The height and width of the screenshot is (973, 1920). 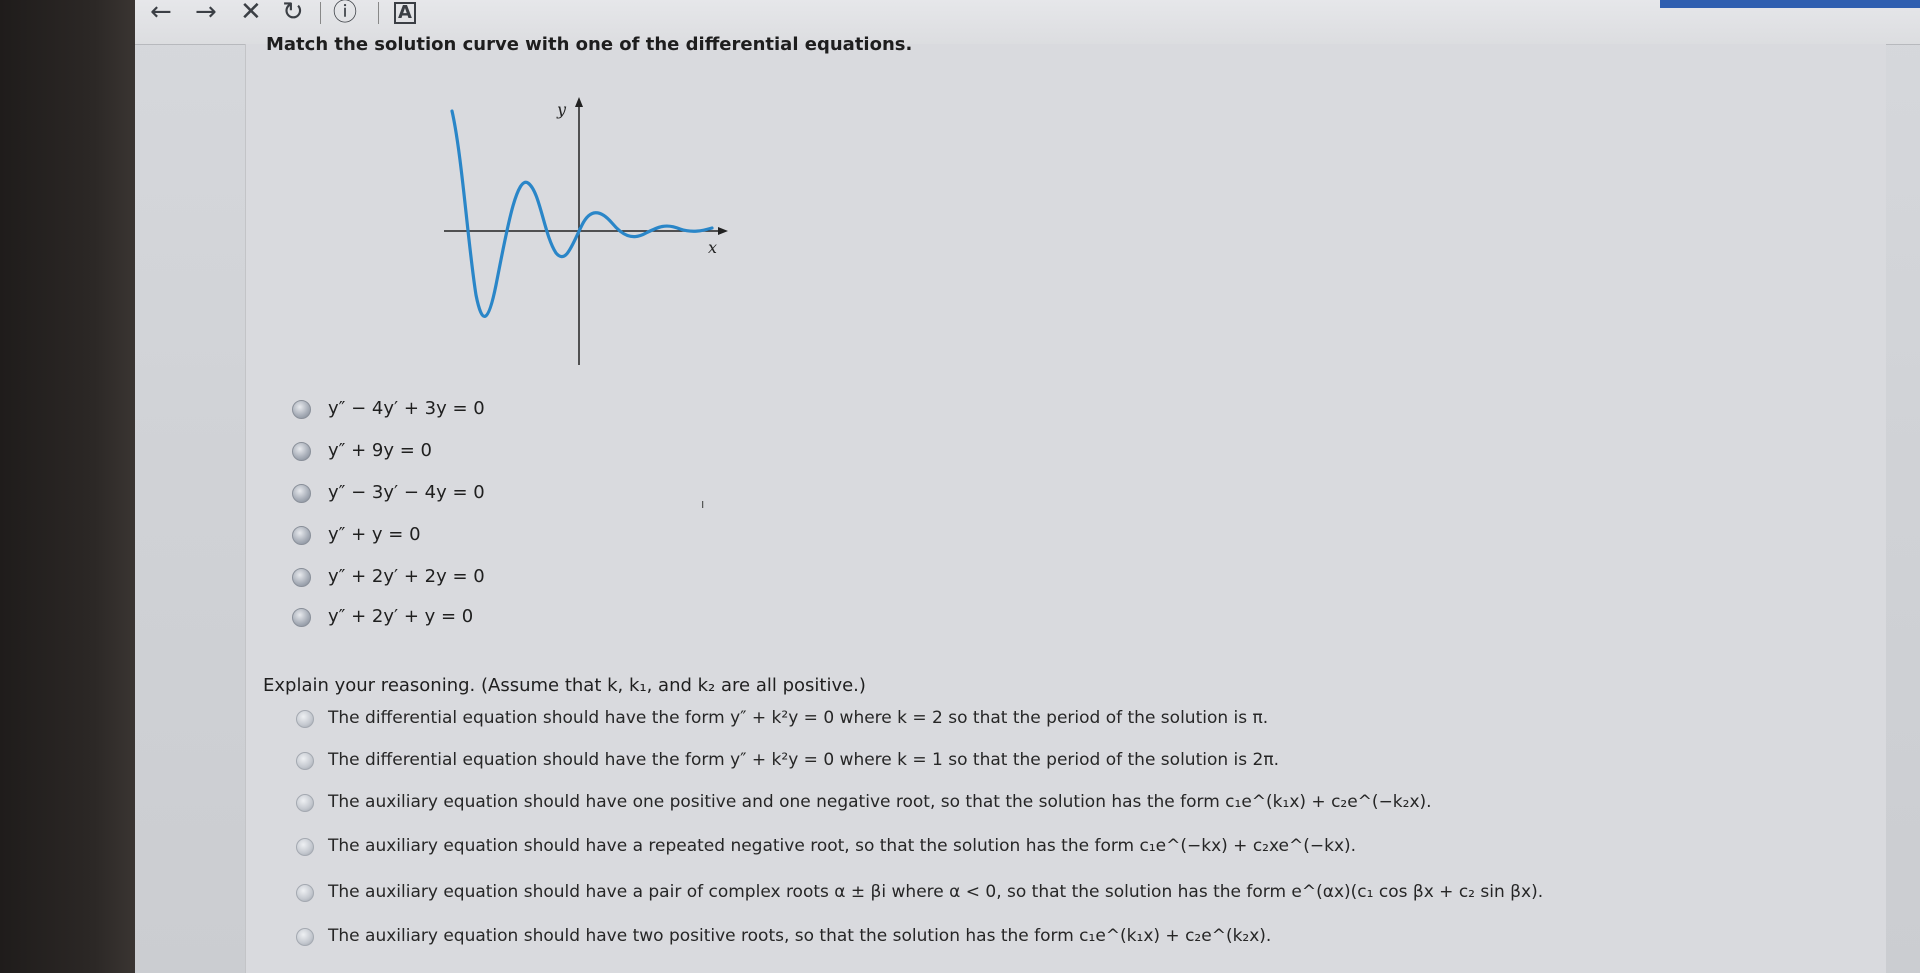 What do you see at coordinates (406, 576) in the screenshot?
I see `option-label: y″ + 2y′ + 2y = 0` at bounding box center [406, 576].